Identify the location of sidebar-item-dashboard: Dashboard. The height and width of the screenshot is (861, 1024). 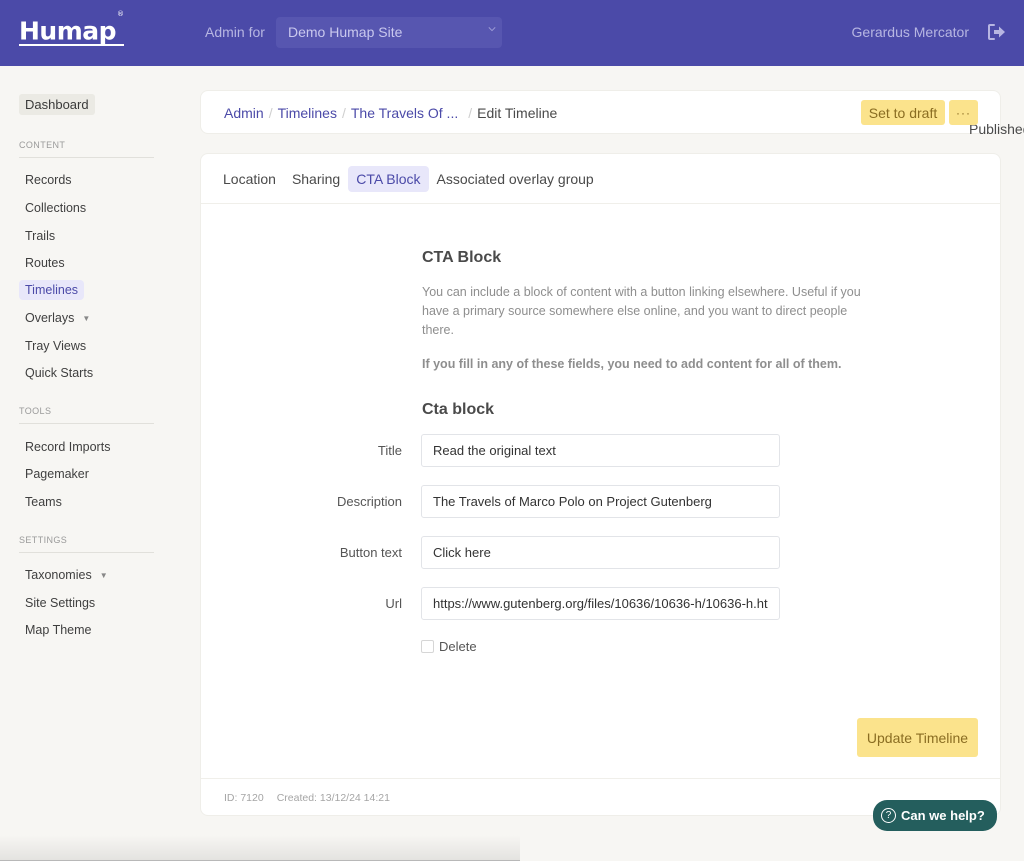
(57, 104).